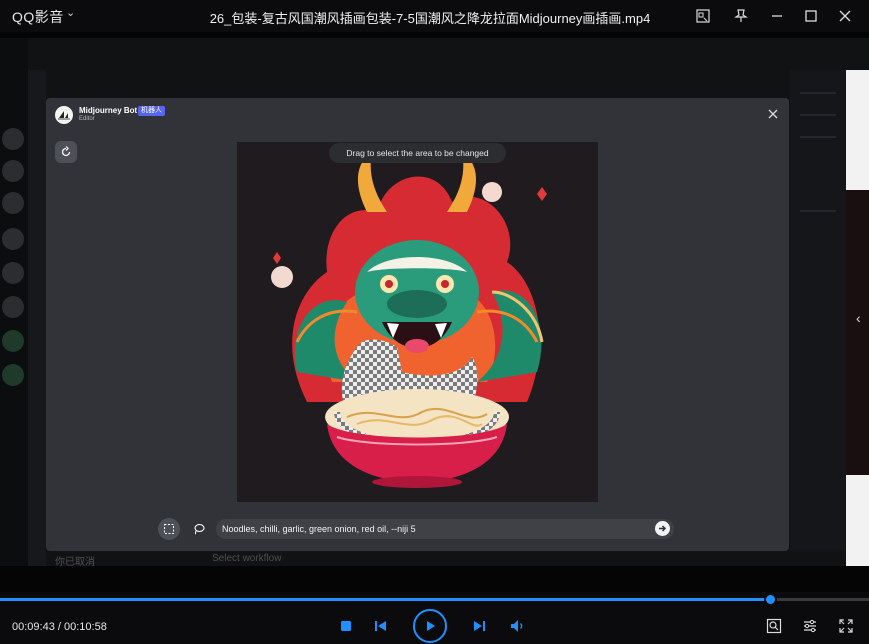 The image size is (869, 644). What do you see at coordinates (37, 318) in the screenshot?
I see `channel-sidebar` at bounding box center [37, 318].